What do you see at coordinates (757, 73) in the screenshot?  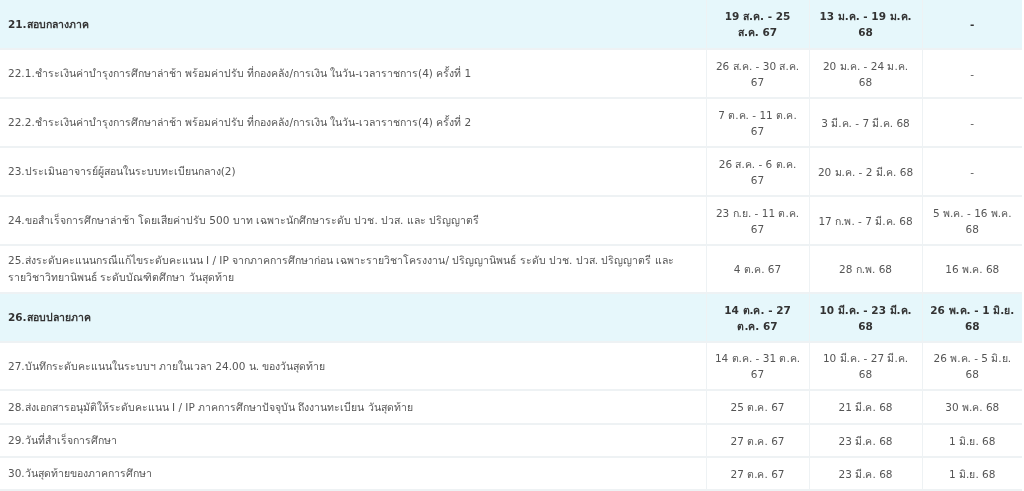 I see `date-cell: 26 ส.ค. - 30 ส.ค. 67` at bounding box center [757, 73].